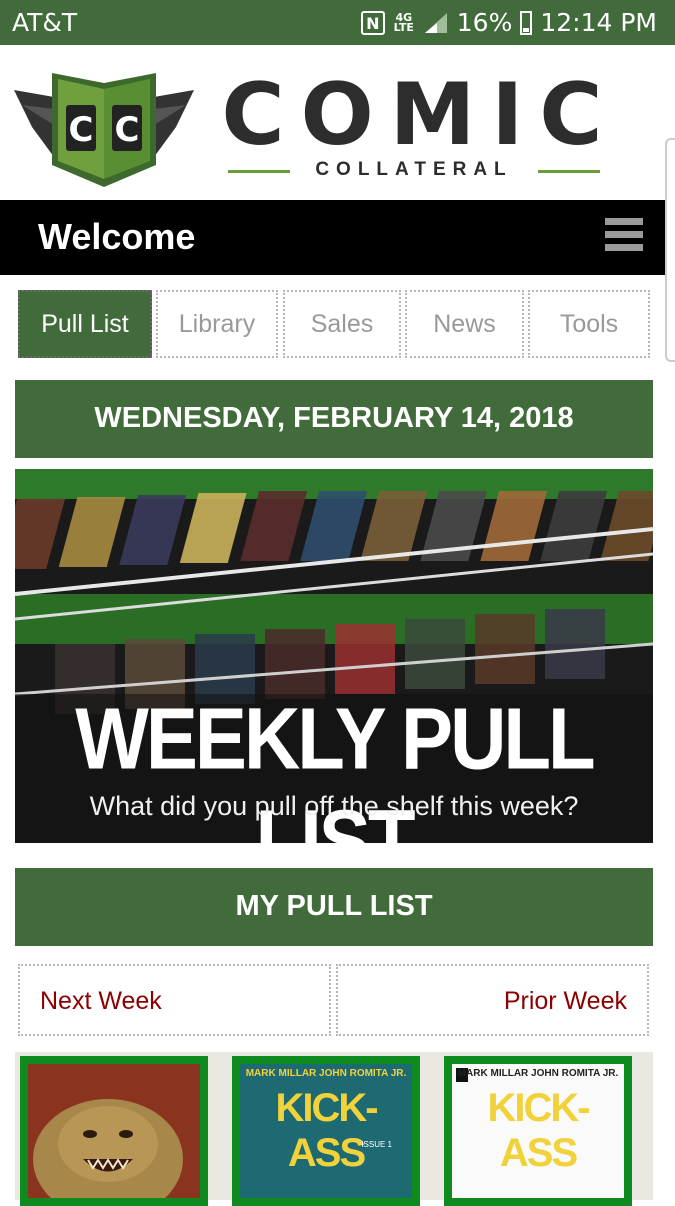  What do you see at coordinates (174, 1000) in the screenshot?
I see `next-week-button: Next Week` at bounding box center [174, 1000].